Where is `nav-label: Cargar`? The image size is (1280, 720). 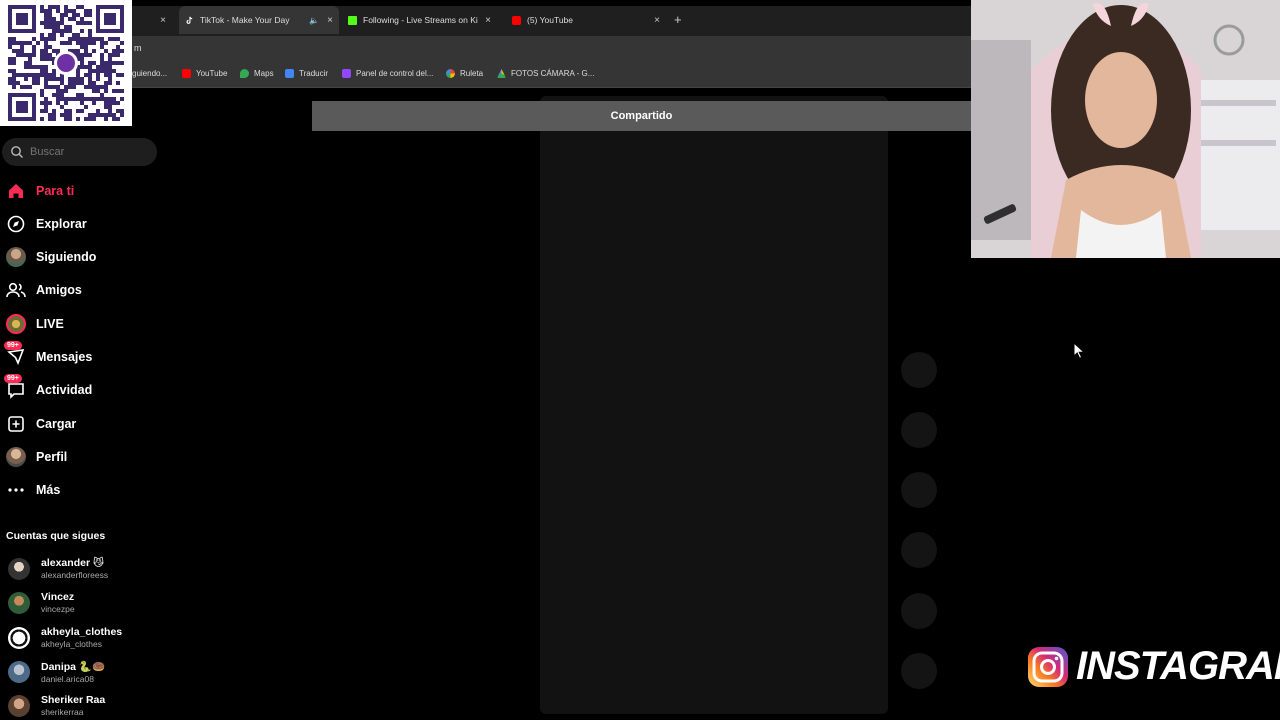 nav-label: Cargar is located at coordinates (56, 424).